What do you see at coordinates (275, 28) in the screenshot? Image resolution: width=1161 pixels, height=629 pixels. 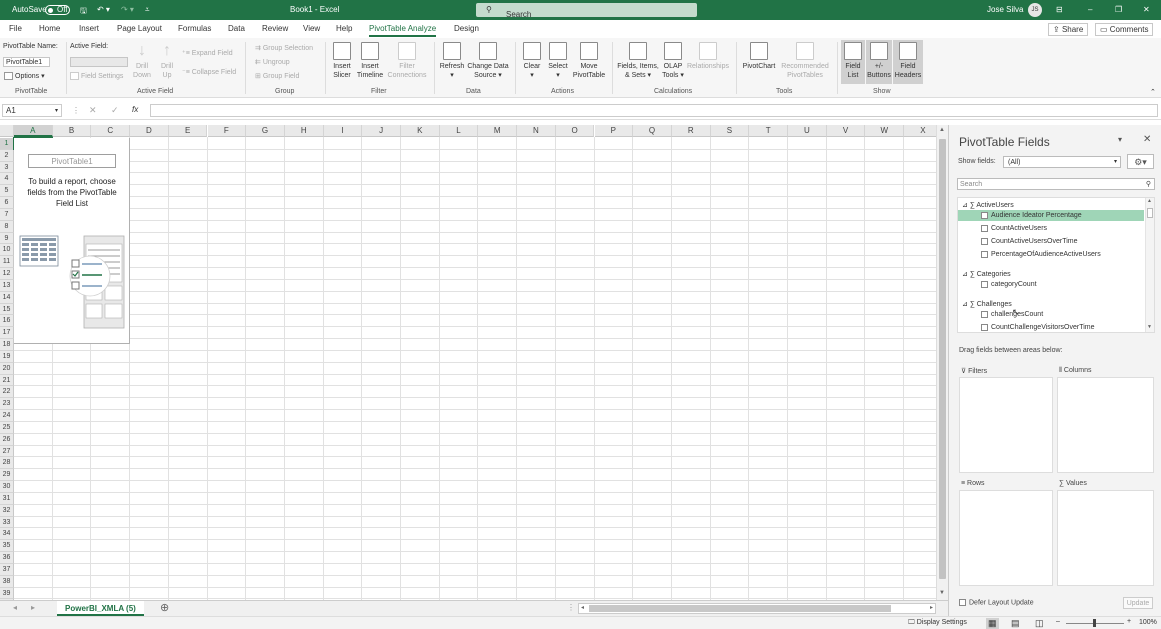 I see `tab-review: Review` at bounding box center [275, 28].